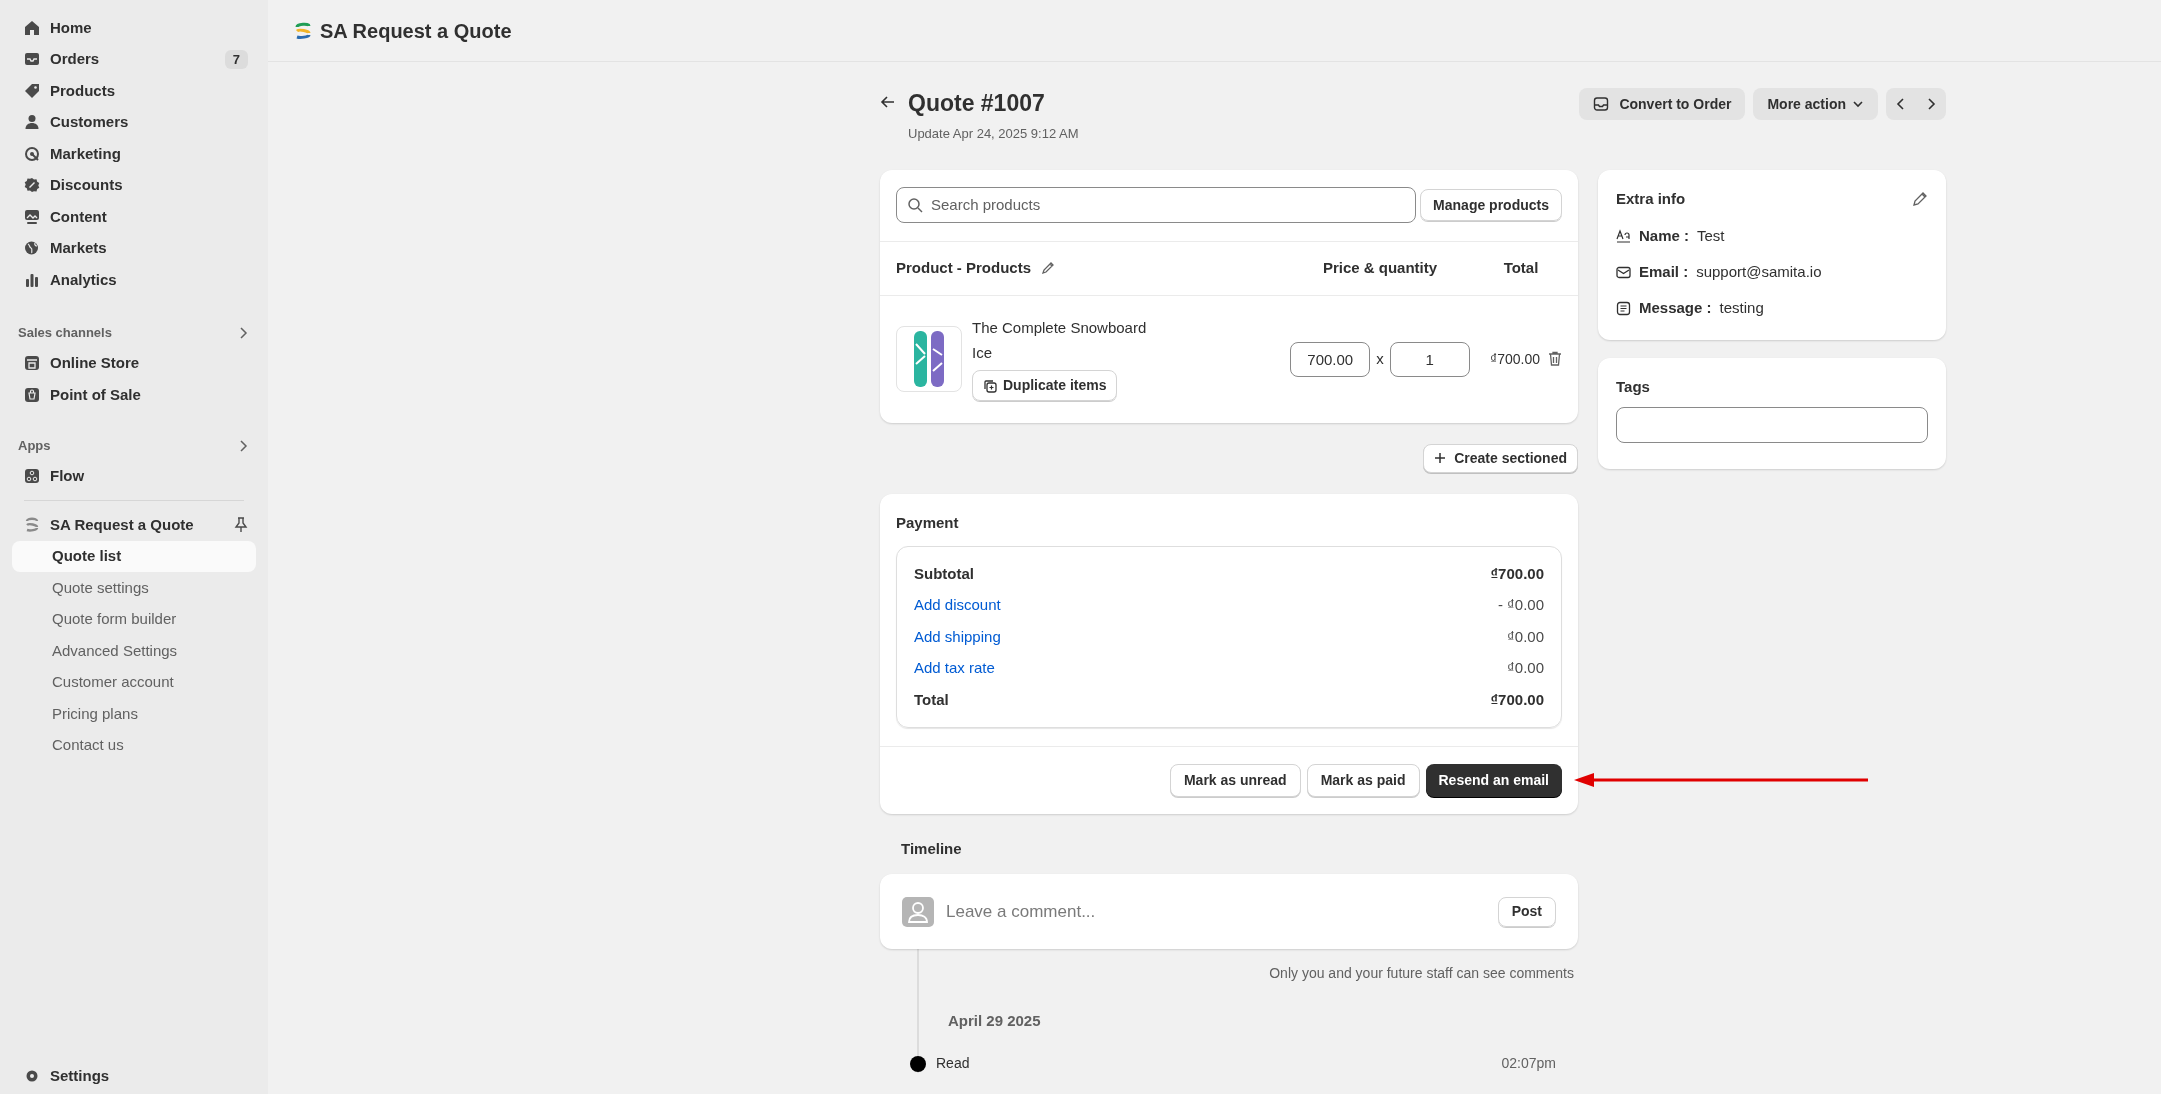  Describe the element at coordinates (1651, 198) in the screenshot. I see `card-title: Extra info` at that location.